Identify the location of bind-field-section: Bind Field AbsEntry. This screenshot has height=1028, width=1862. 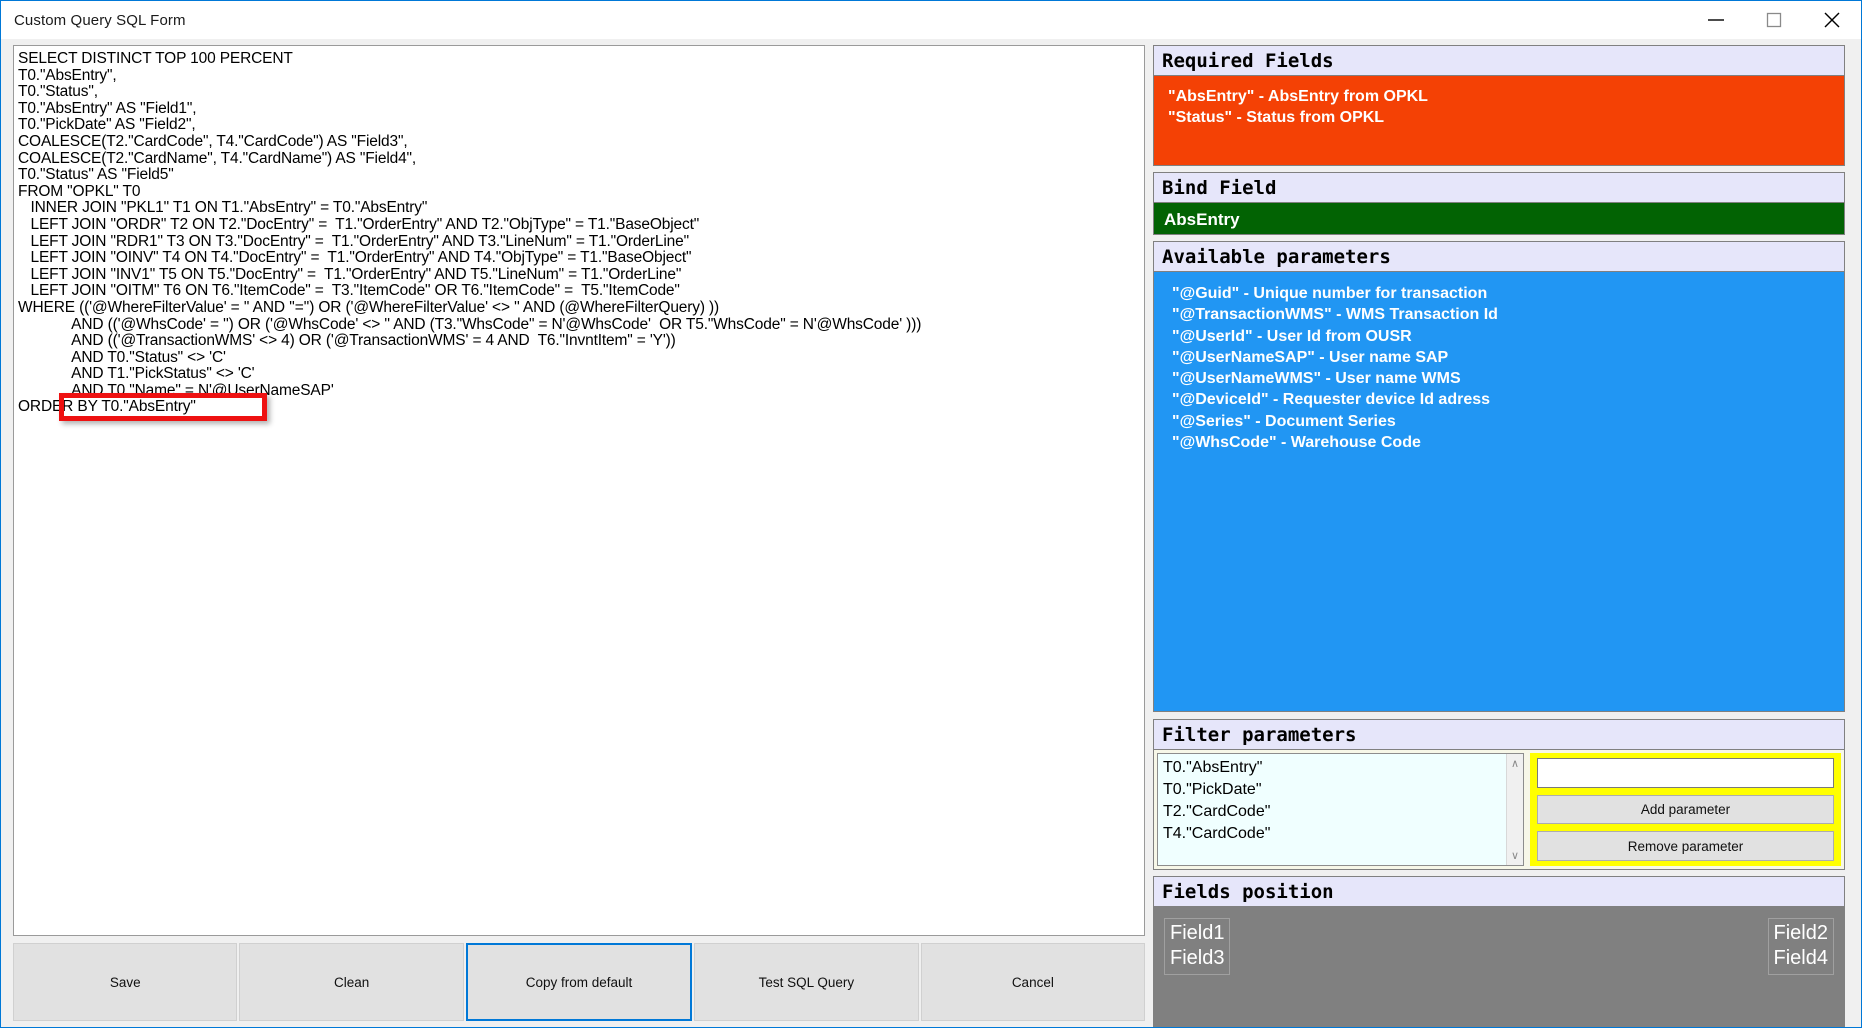
(1499, 203).